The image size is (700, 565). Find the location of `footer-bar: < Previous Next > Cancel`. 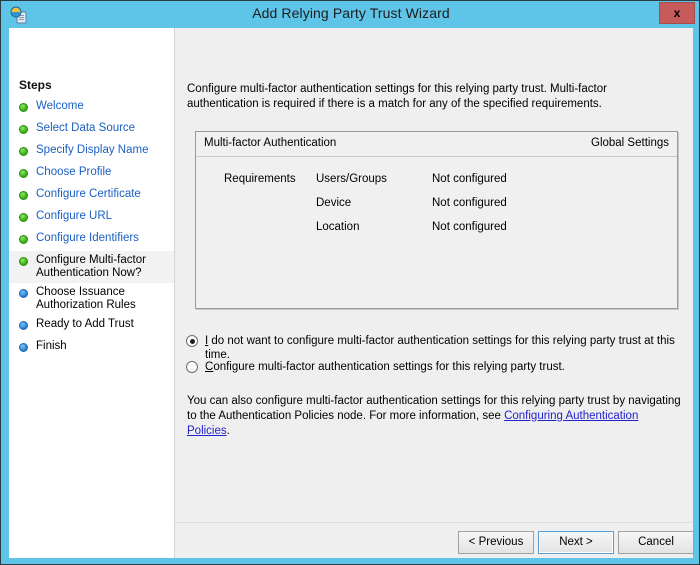

footer-bar: < Previous Next > Cancel is located at coordinates (434, 540).